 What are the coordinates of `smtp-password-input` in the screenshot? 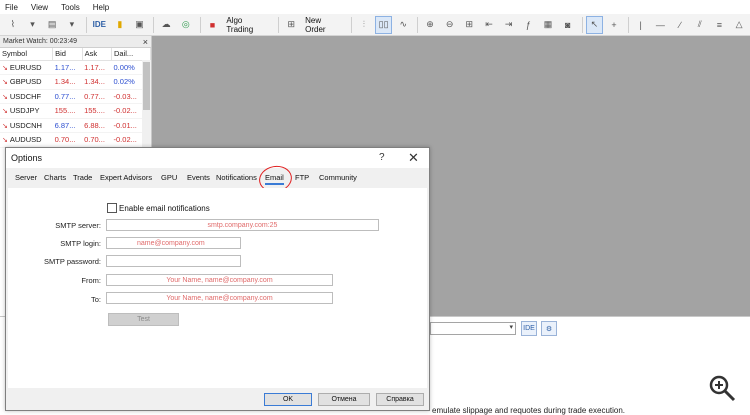 It's located at (173, 261).